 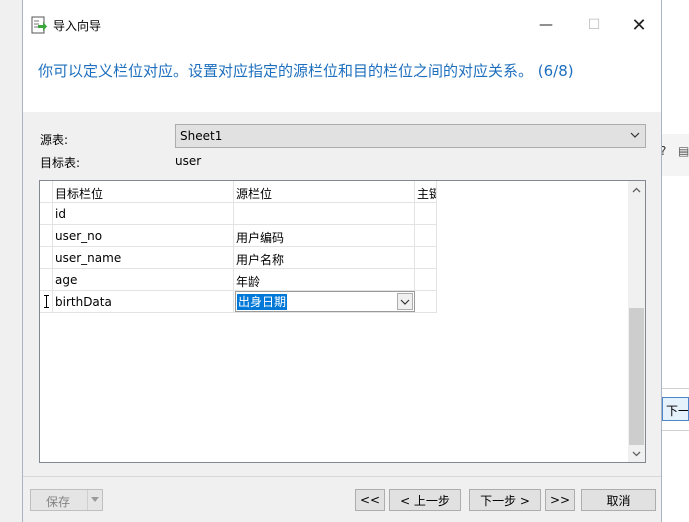 I want to click on source-field-cell: 用户编码, so click(x=324, y=236).